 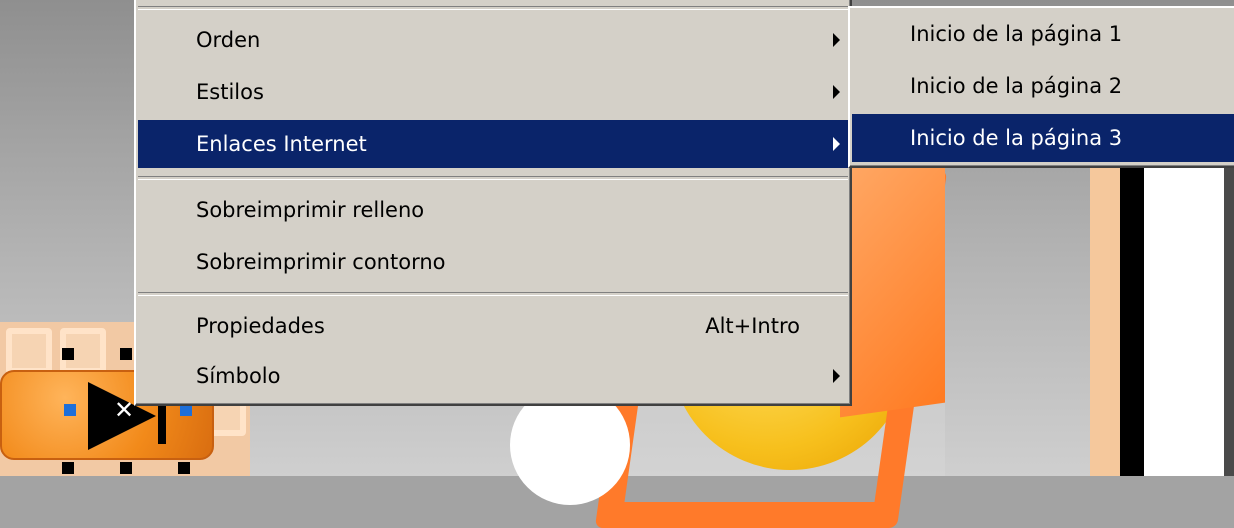 I want to click on menu-item-sobreimprimir-relleno: Sobreimprimir relleno, so click(x=493, y=210).